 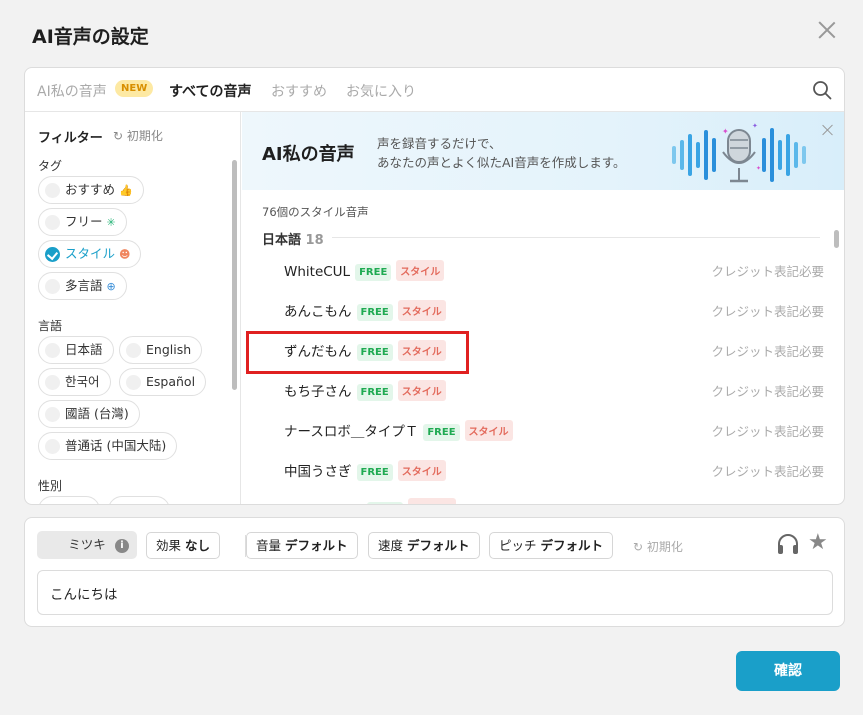 I want to click on lang-chip-japanese: 日本語, so click(x=76, y=350).